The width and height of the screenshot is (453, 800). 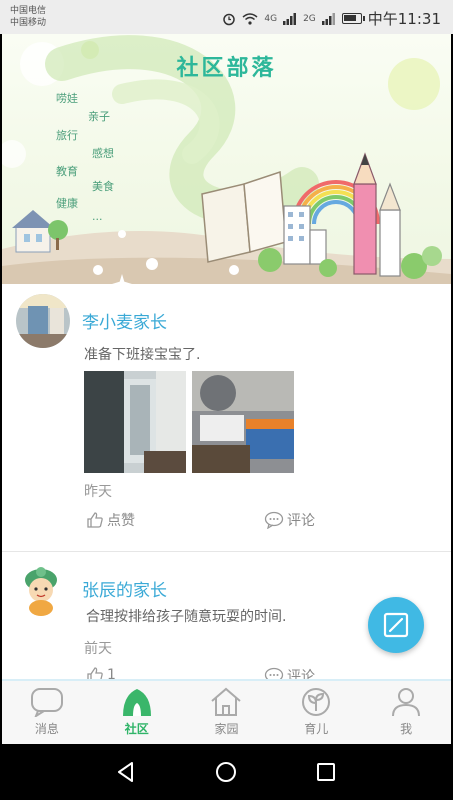 I want to click on nav-label: 育儿, so click(x=316, y=729).